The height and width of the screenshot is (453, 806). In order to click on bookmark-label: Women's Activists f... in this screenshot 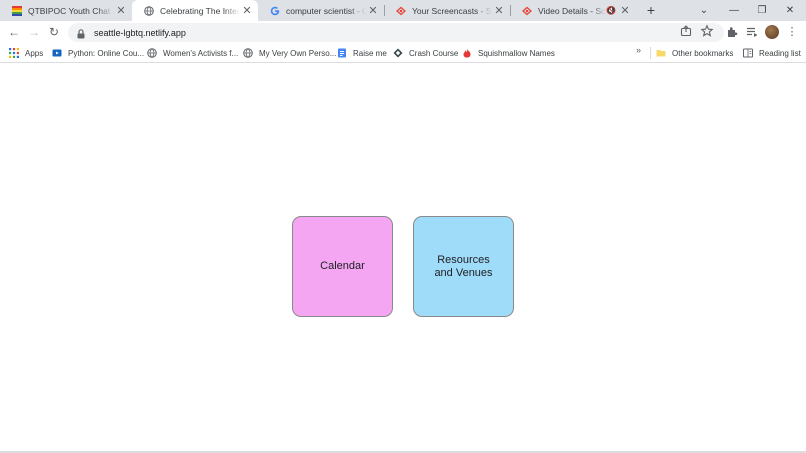, I will do `click(201, 53)`.